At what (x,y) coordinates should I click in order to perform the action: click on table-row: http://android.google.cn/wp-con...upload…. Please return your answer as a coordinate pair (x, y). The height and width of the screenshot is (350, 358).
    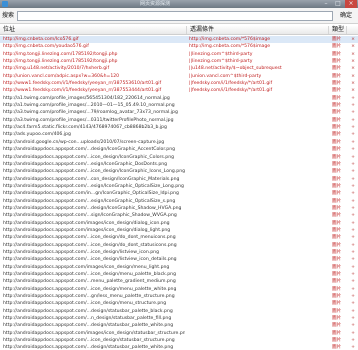
    Looking at the image, I should click on (179, 142).